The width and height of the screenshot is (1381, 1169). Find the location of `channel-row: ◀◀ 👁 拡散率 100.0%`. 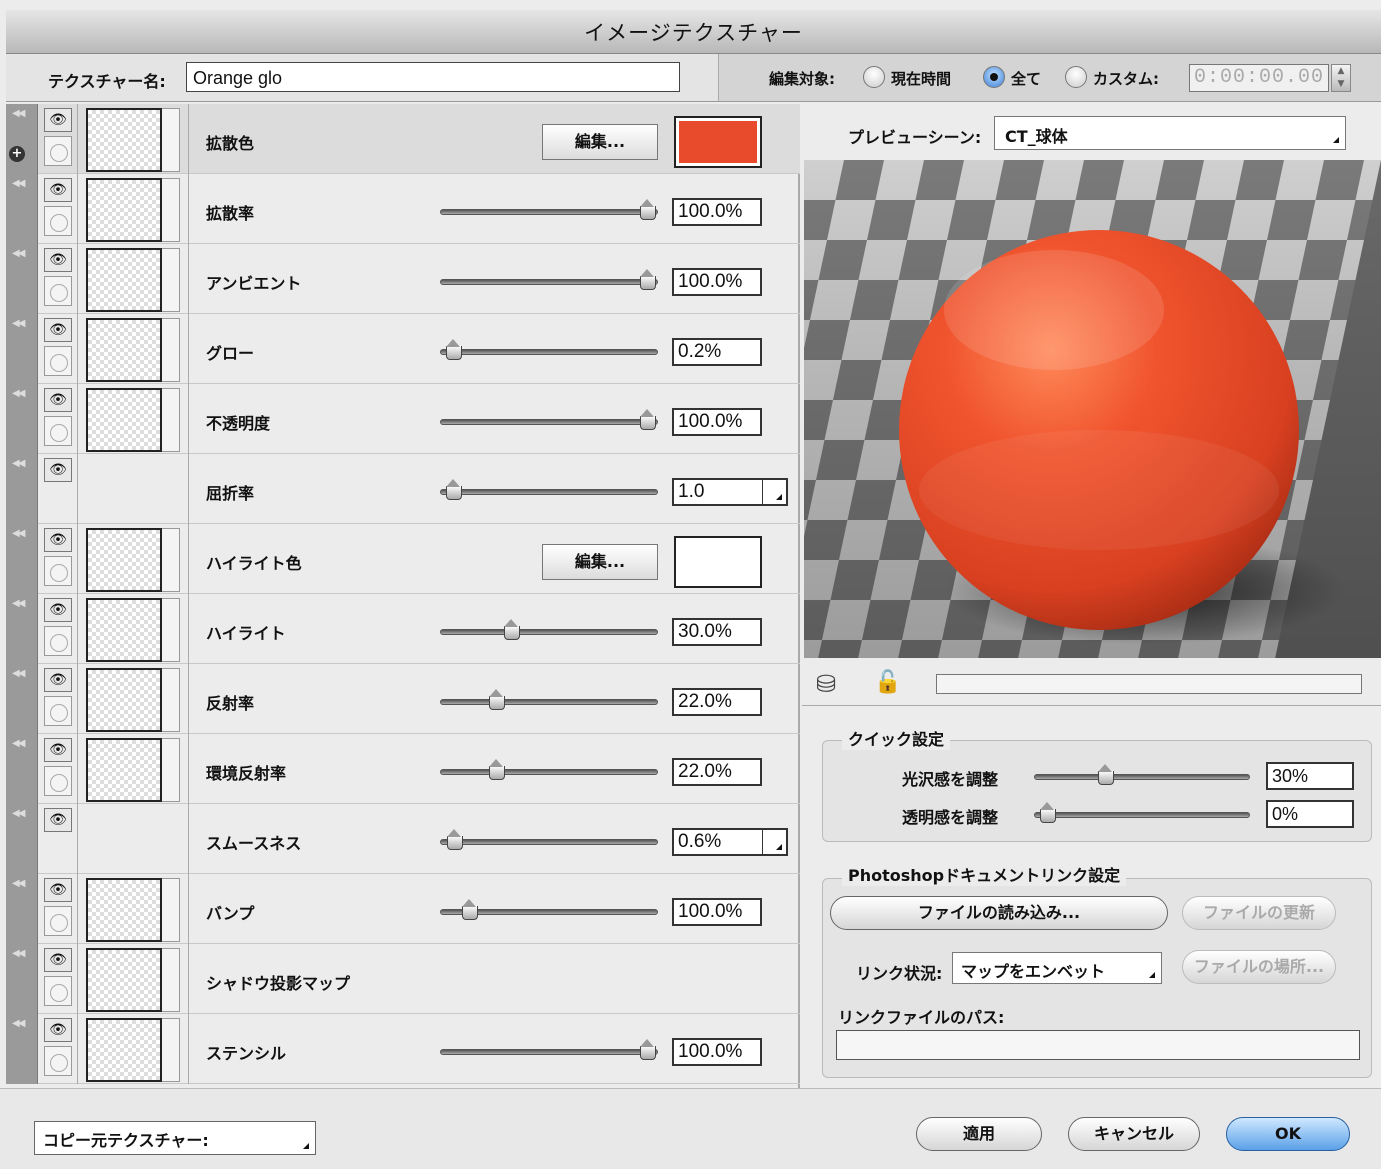

channel-row: ◀◀ 👁 拡散率 100.0% is located at coordinates (403, 209).